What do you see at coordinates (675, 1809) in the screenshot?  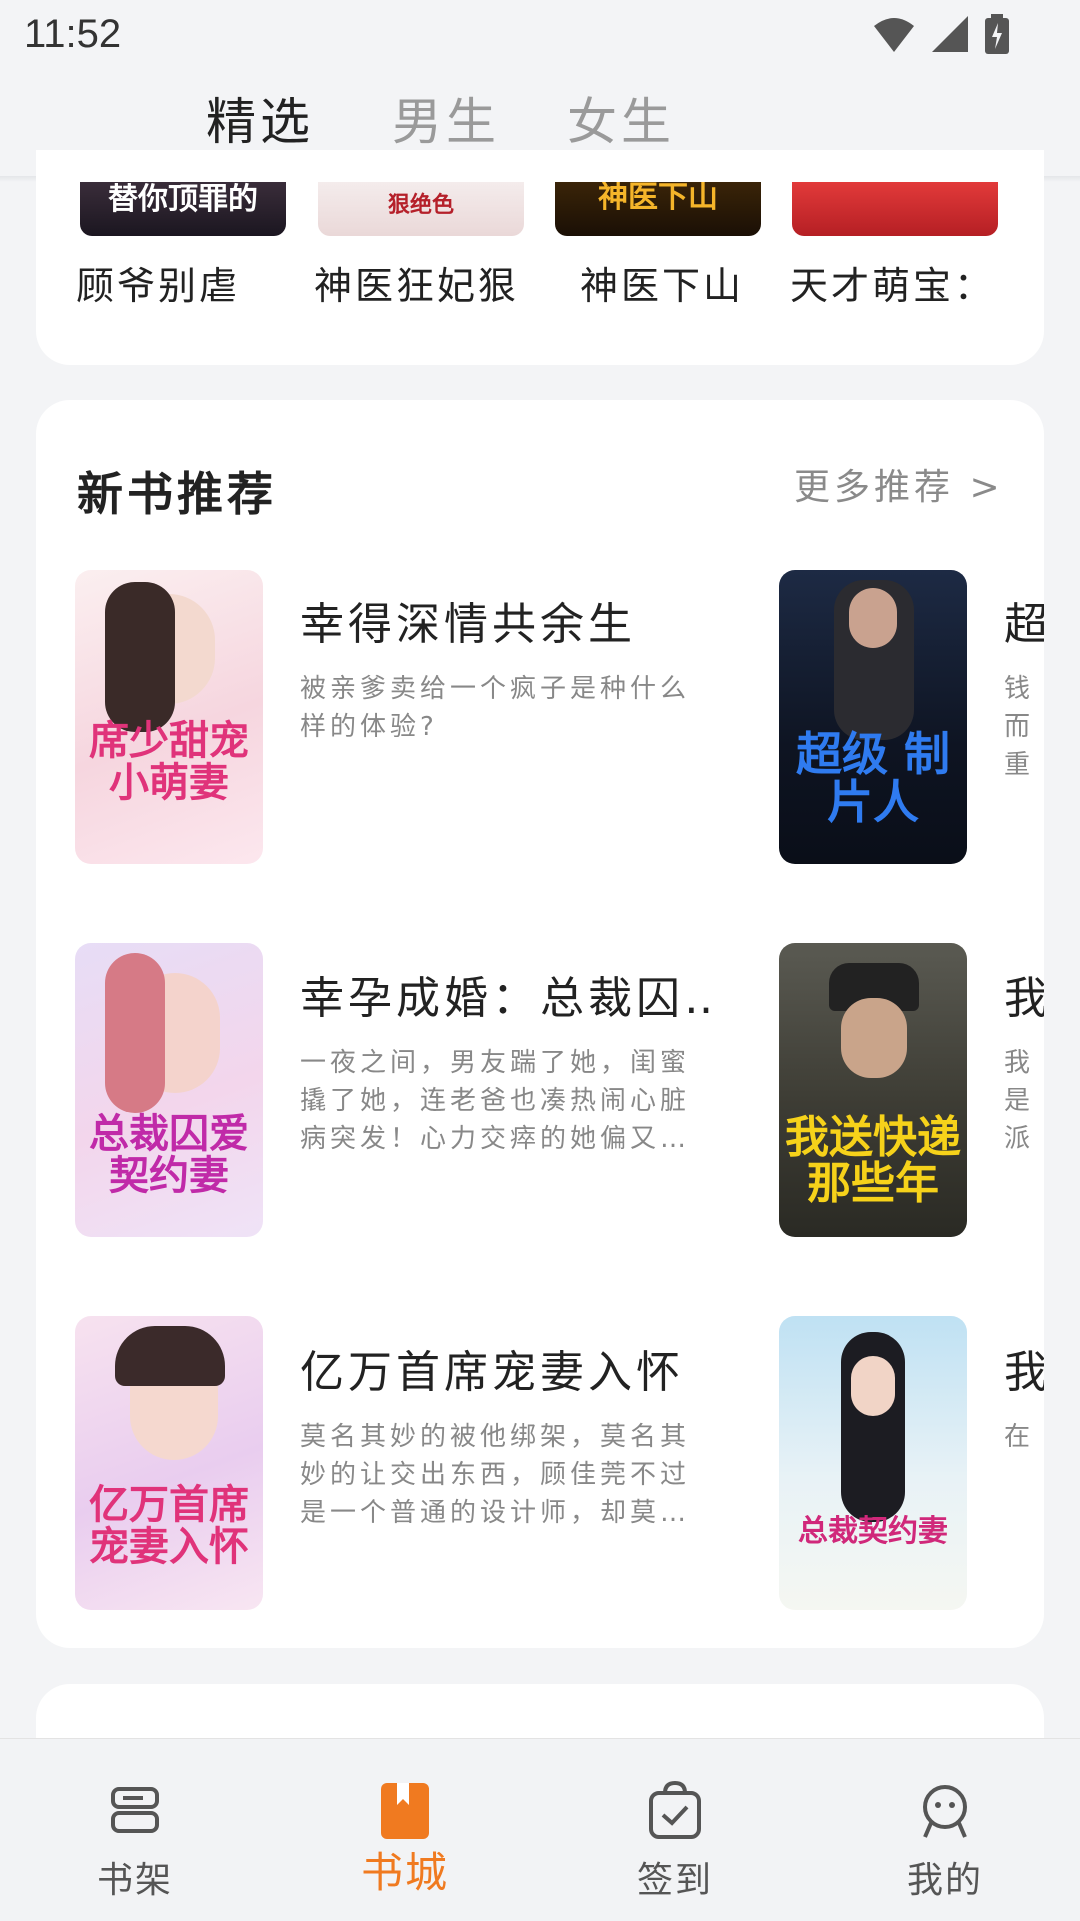 I see `checkin-icon` at bounding box center [675, 1809].